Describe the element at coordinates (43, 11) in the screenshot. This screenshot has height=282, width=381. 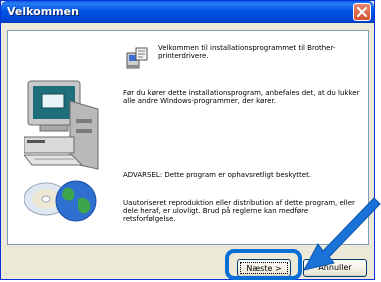
I see `window-title: Velkommen` at that location.